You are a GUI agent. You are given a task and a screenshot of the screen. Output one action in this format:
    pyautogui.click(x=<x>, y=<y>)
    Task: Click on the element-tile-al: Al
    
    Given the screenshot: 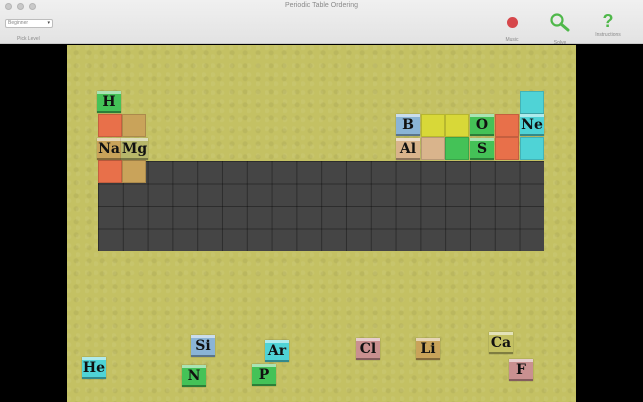 What is the action you would take?
    pyautogui.click(x=408, y=149)
    